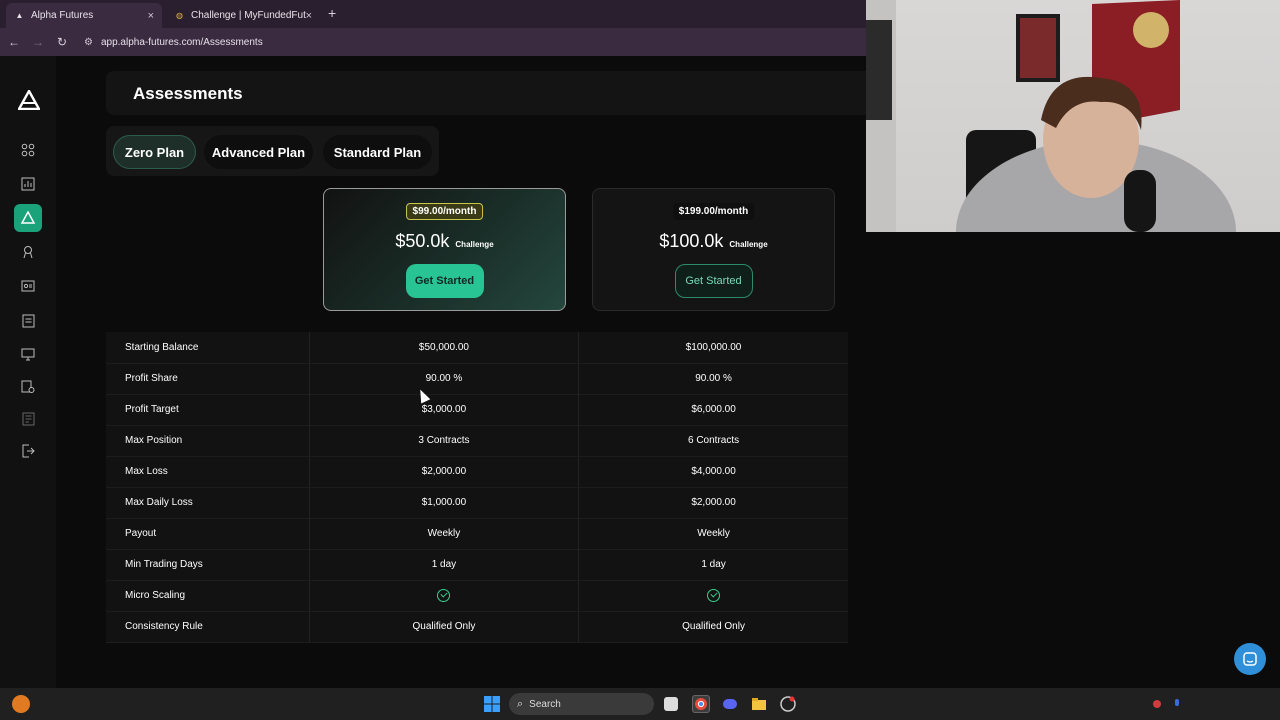 This screenshot has width=1280, height=720. I want to click on chrome-icon, so click(701, 704).